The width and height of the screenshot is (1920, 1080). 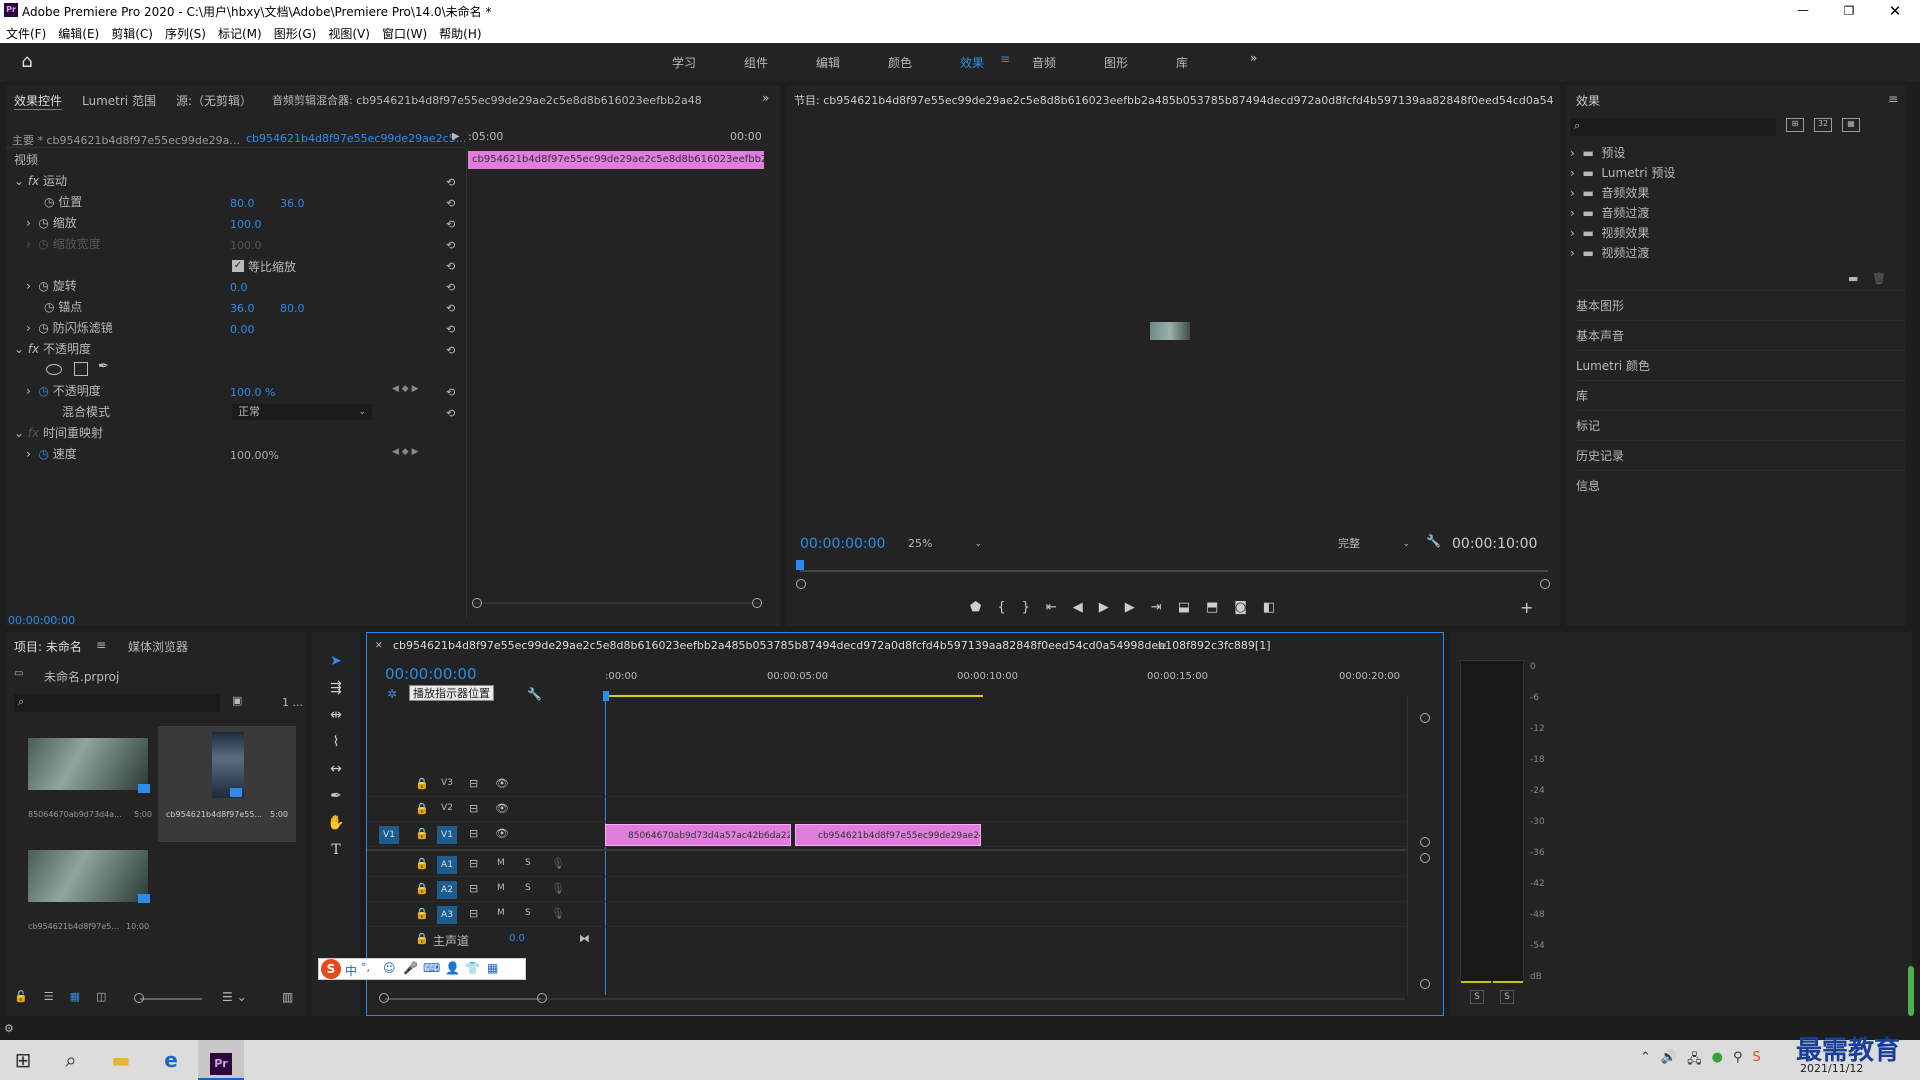 I want to click on play-icon: ▶, so click(x=1104, y=607).